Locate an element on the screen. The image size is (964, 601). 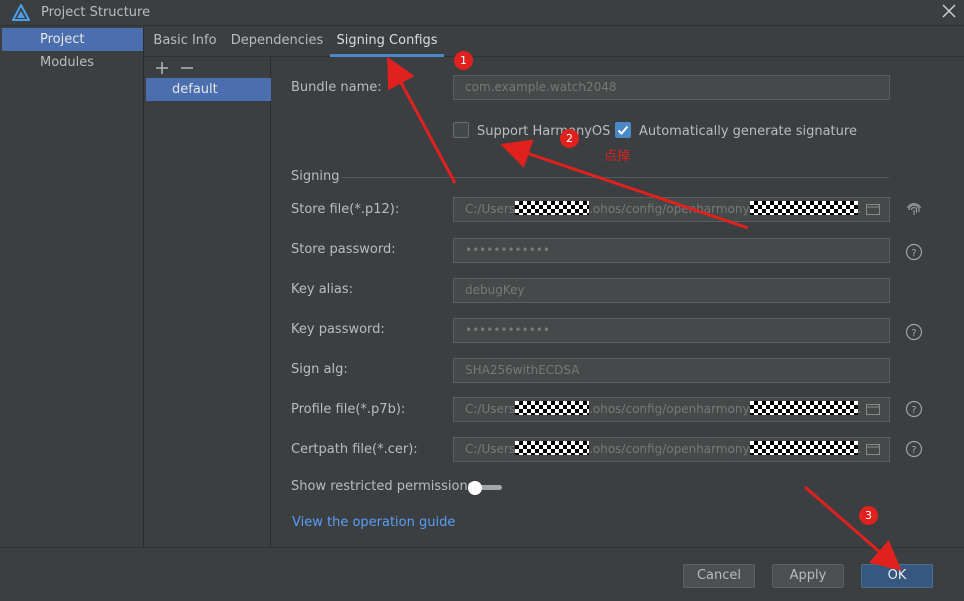
annotation-badge-3: 3 is located at coordinates (868, 515).